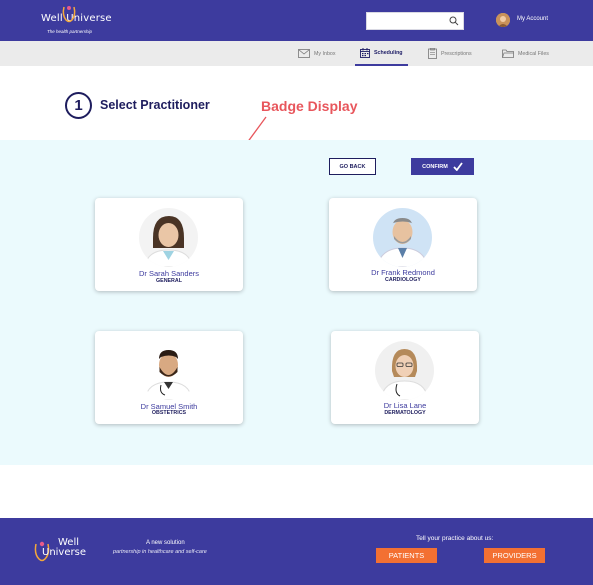  Describe the element at coordinates (304, 53) in the screenshot. I see `mail-icon` at that location.